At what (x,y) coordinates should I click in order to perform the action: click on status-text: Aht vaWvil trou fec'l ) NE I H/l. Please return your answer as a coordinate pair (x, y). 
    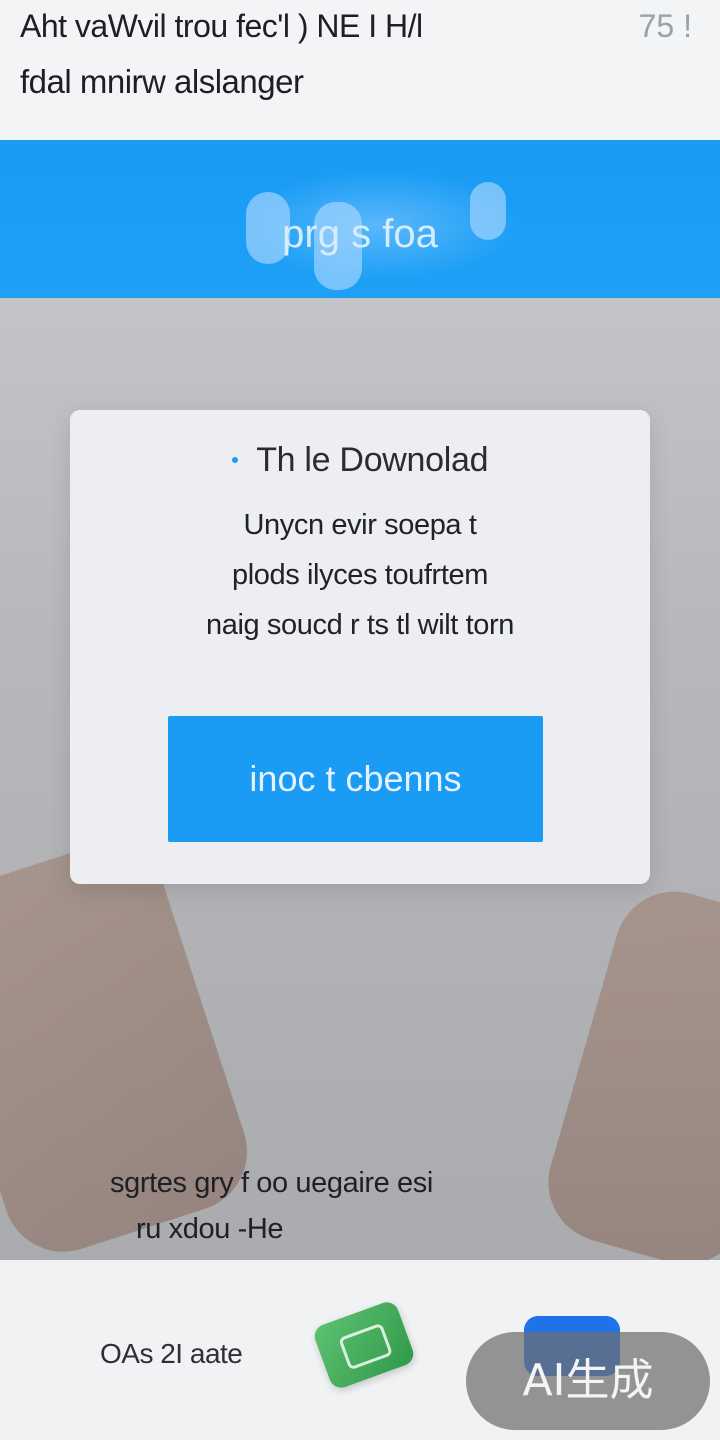
    Looking at the image, I should click on (221, 26).